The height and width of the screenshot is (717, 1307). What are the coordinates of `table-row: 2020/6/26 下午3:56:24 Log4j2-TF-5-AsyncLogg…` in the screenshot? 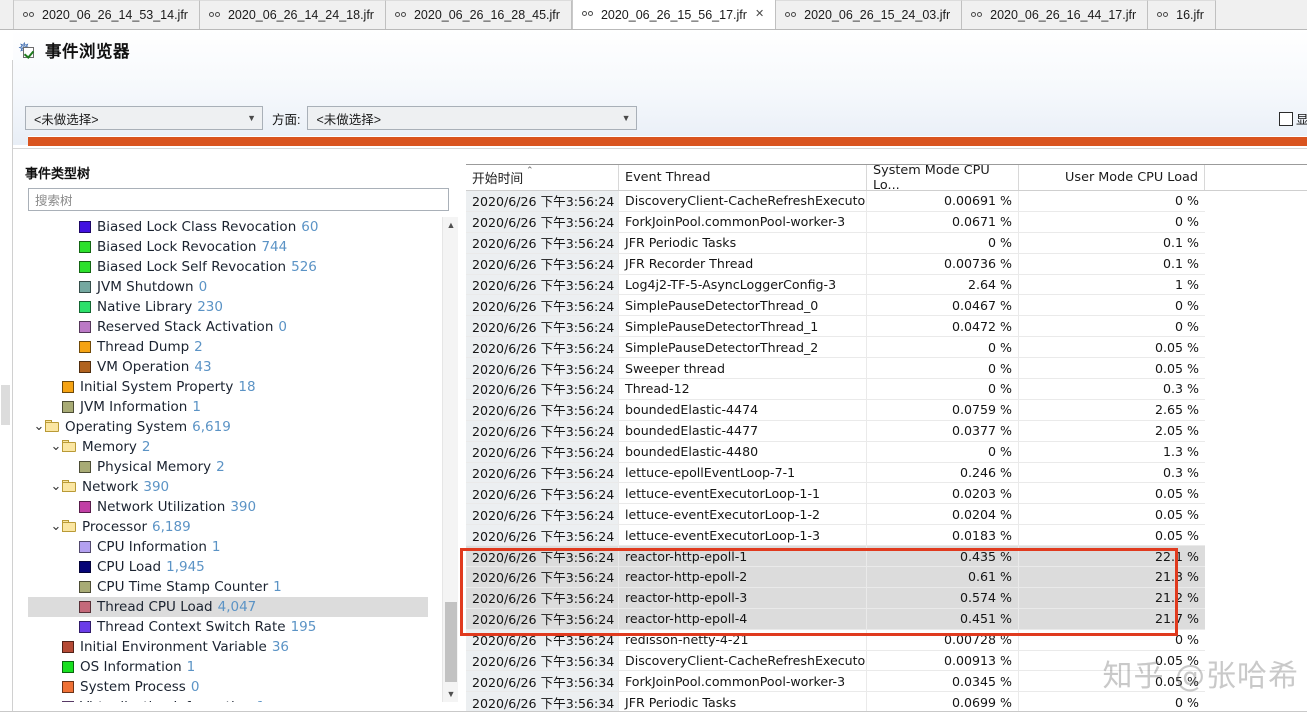 It's located at (886, 285).